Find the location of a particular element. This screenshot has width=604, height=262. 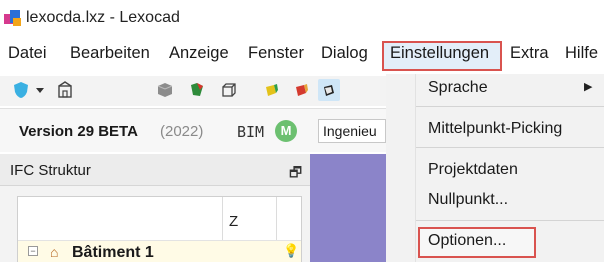

map-shape-icon is located at coordinates (197, 90).